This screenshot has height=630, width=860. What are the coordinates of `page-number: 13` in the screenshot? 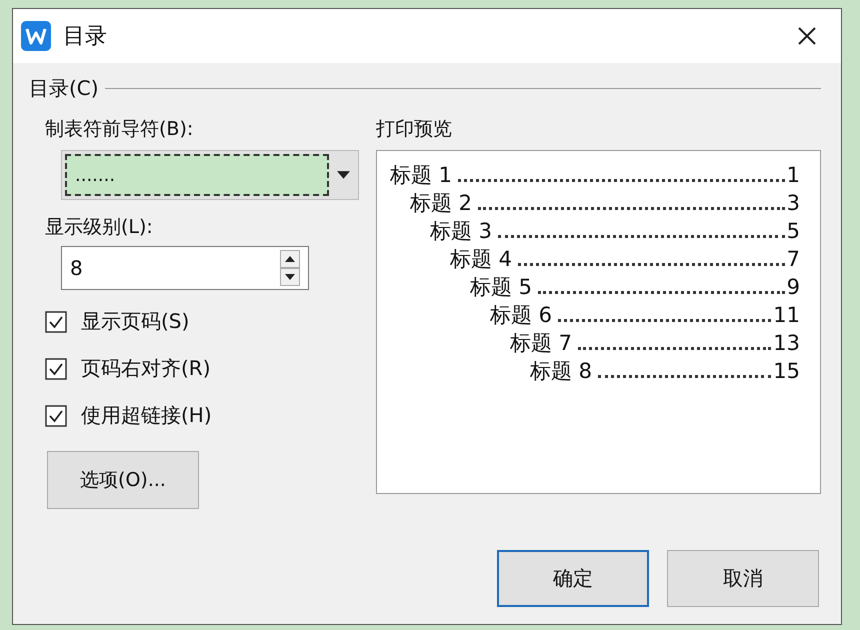 It's located at (786, 343).